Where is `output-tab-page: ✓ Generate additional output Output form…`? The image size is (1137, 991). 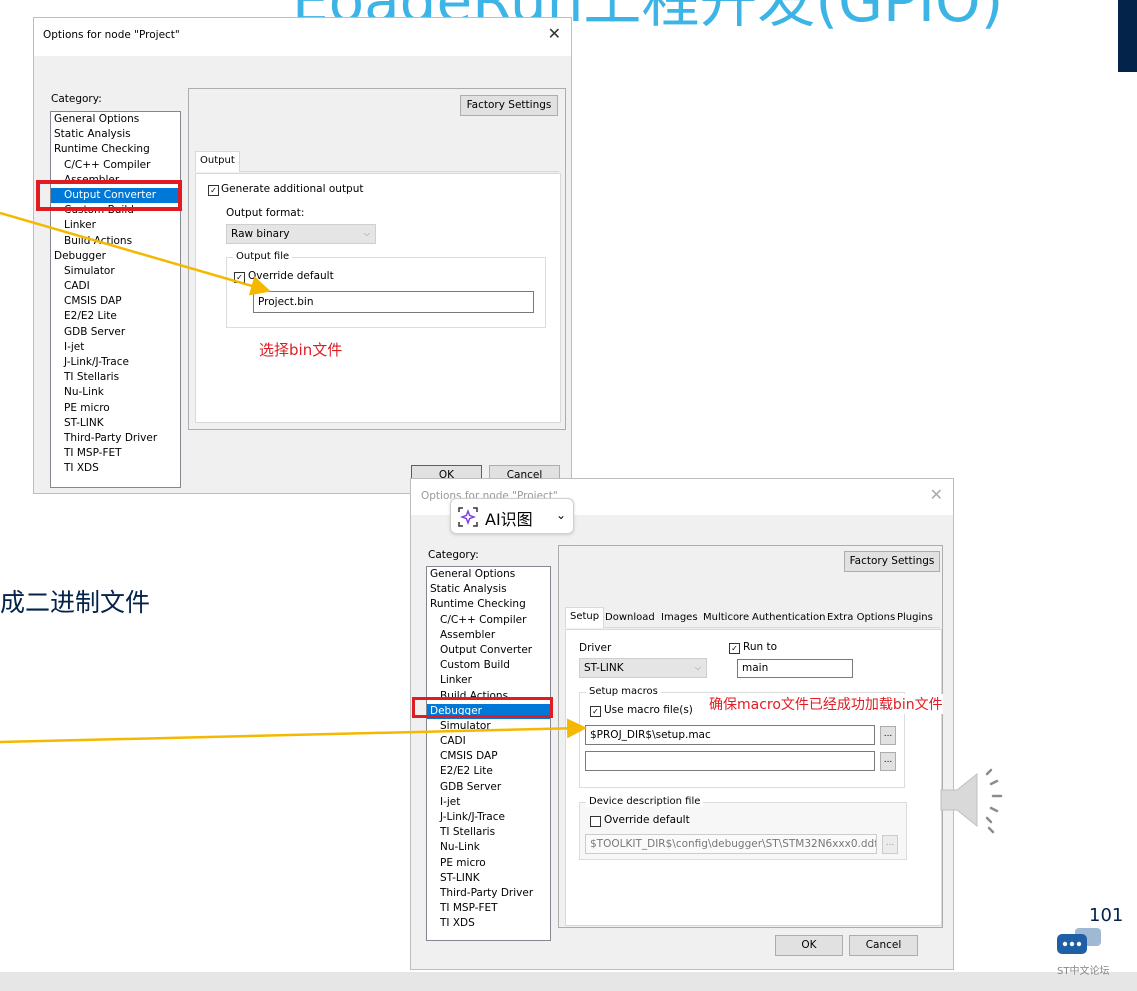
output-tab-page: ✓ Generate additional output Output form… is located at coordinates (378, 298).